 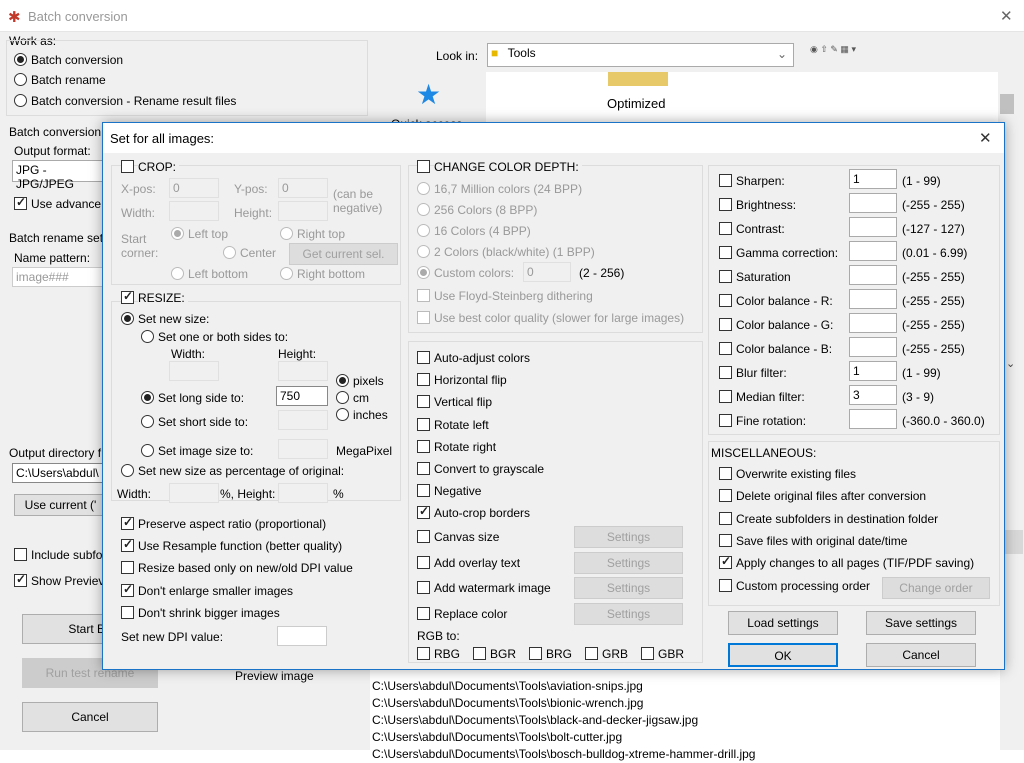 I want to click on output-format-select: JPG - JPG/JPEG, so click(x=59, y=175).